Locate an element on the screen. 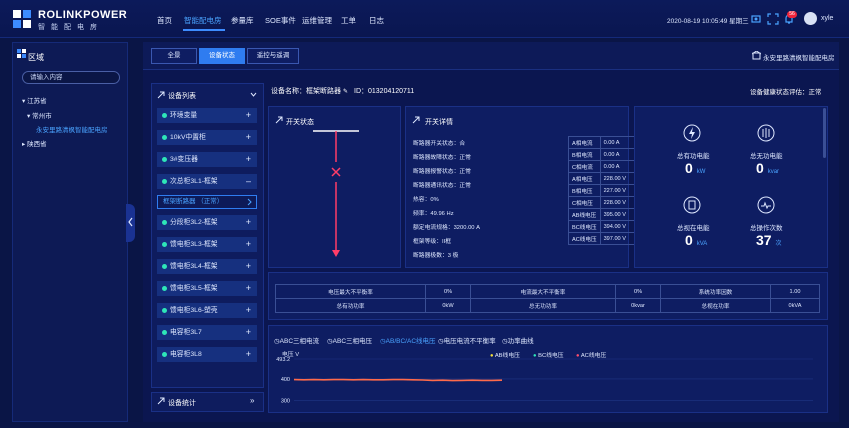 The image size is (849, 428). table-row: A相电压 228.00 V is located at coordinates (602, 178).